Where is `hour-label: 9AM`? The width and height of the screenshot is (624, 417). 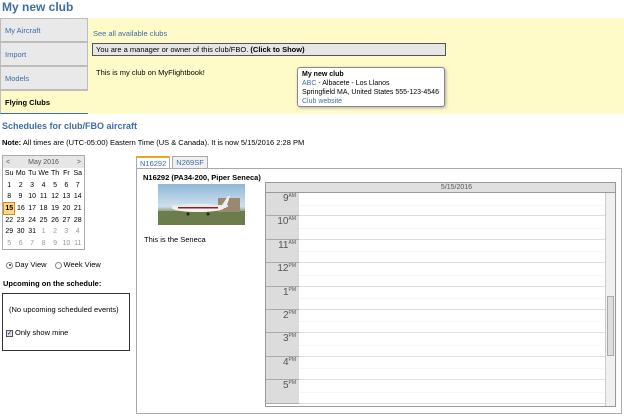
hour-label: 9AM is located at coordinates (282, 205).